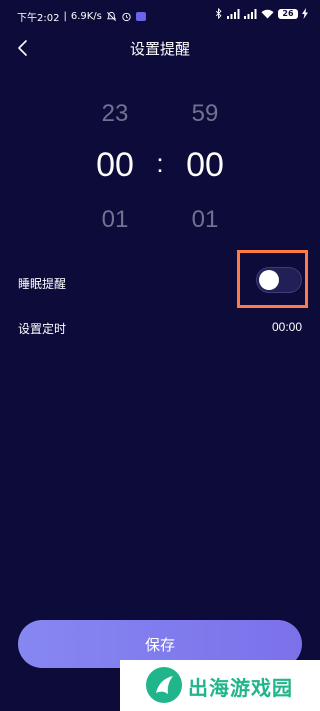  What do you see at coordinates (287, 327) in the screenshot?
I see `set-timer-value: 00:00` at bounding box center [287, 327].